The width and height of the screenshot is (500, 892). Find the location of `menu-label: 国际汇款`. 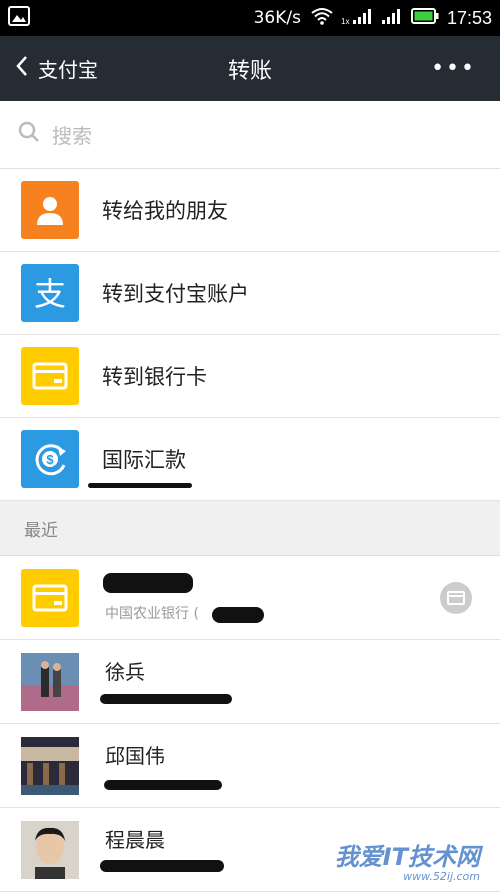

menu-label: 国际汇款 is located at coordinates (144, 460).